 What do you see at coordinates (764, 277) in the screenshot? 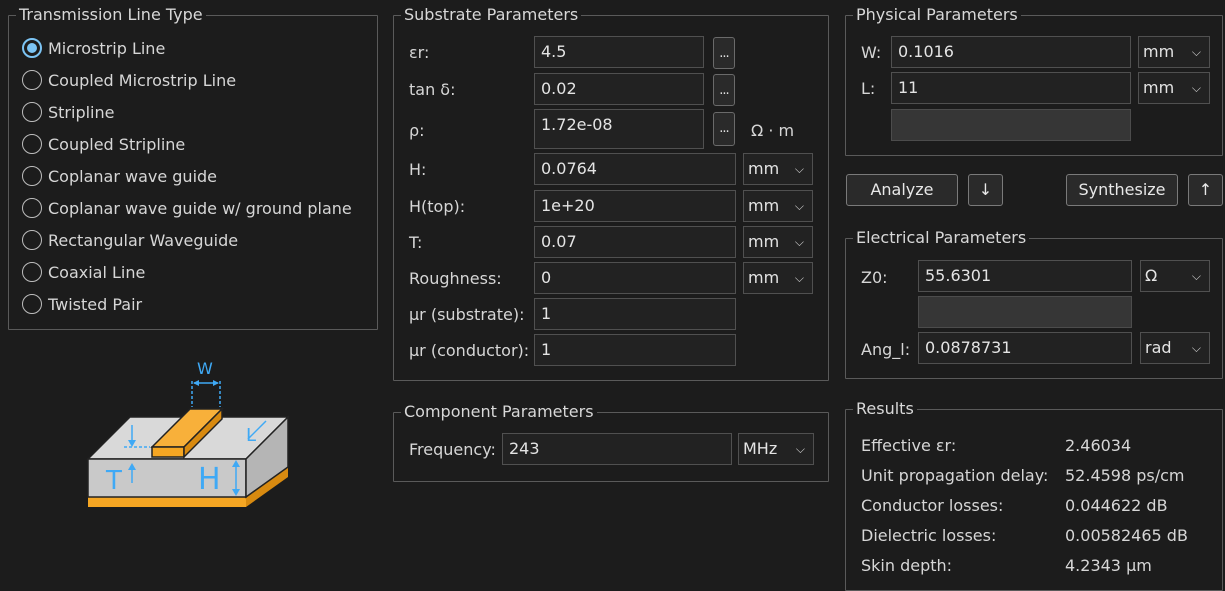
I see `roughness-unit-value: mm` at bounding box center [764, 277].